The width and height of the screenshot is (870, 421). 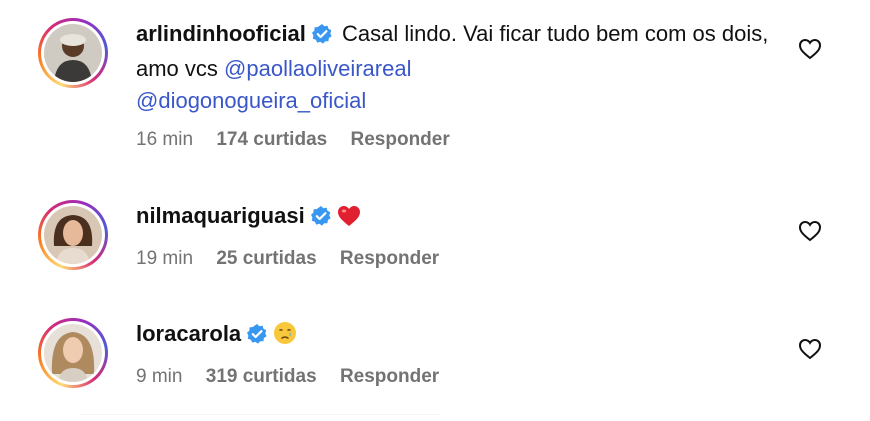 What do you see at coordinates (260, 414) in the screenshot?
I see `divider` at bounding box center [260, 414].